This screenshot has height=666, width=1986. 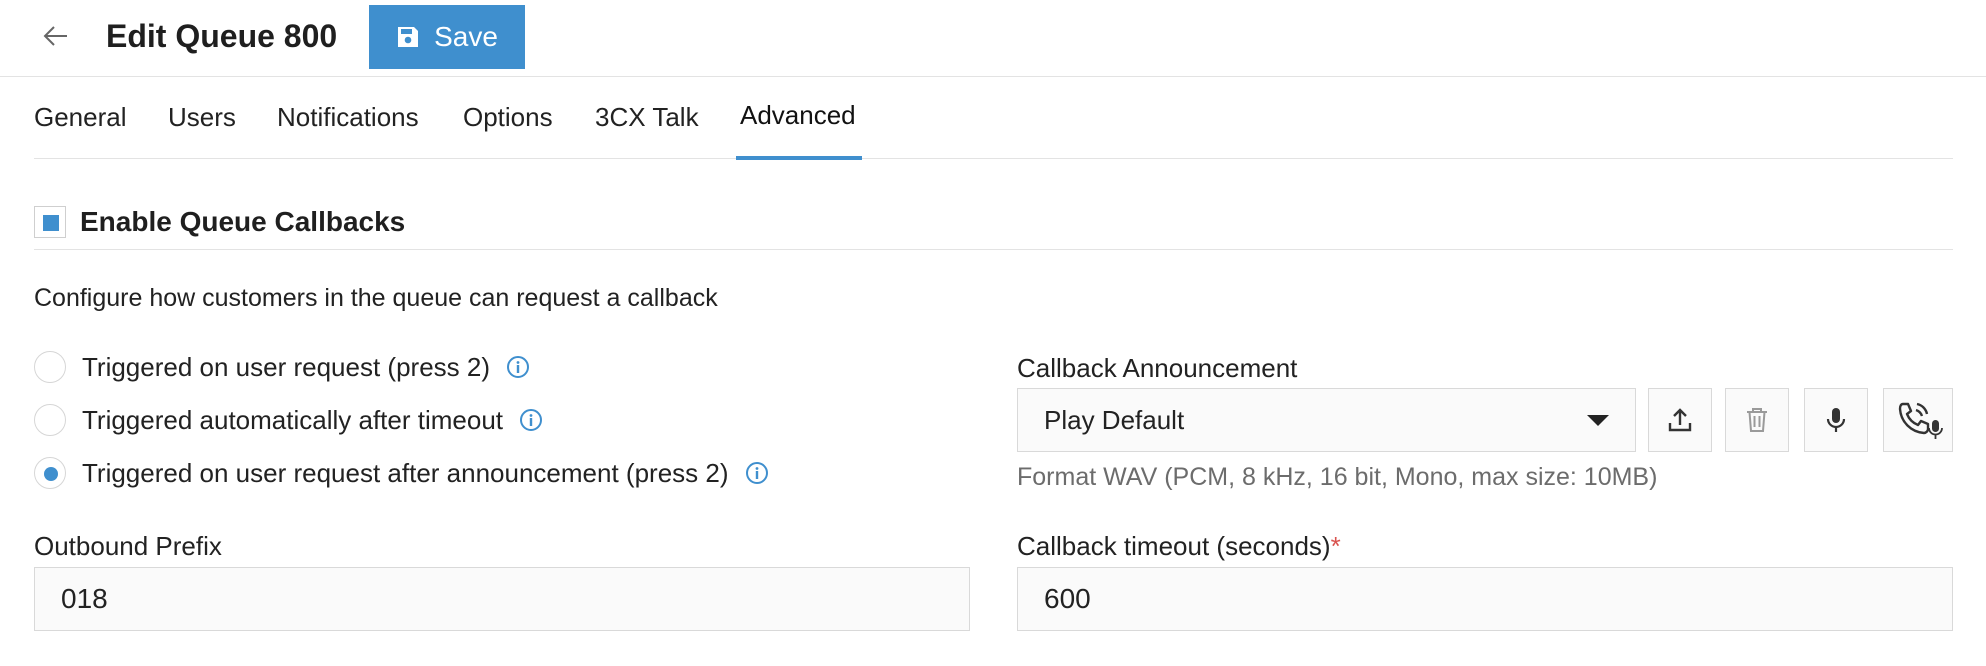 What do you see at coordinates (799, 119) in the screenshot?
I see `tab-advanced: Advanced` at bounding box center [799, 119].